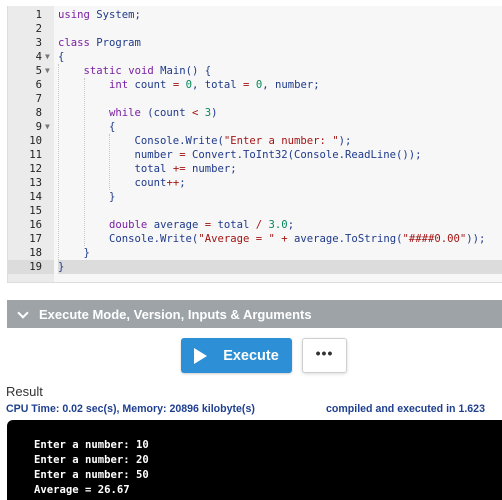  What do you see at coordinates (23, 314) in the screenshot?
I see `chevron-down-icon` at bounding box center [23, 314].